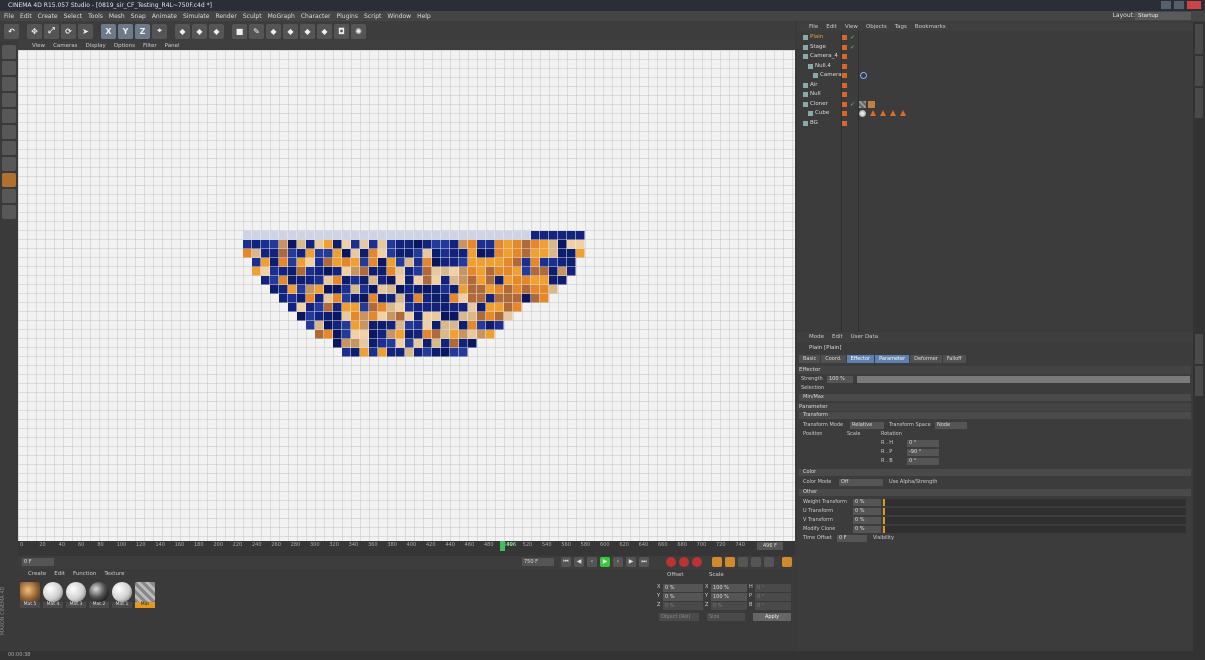  Describe the element at coordinates (1023, 379) in the screenshot. I see `strength-slider` at that location.